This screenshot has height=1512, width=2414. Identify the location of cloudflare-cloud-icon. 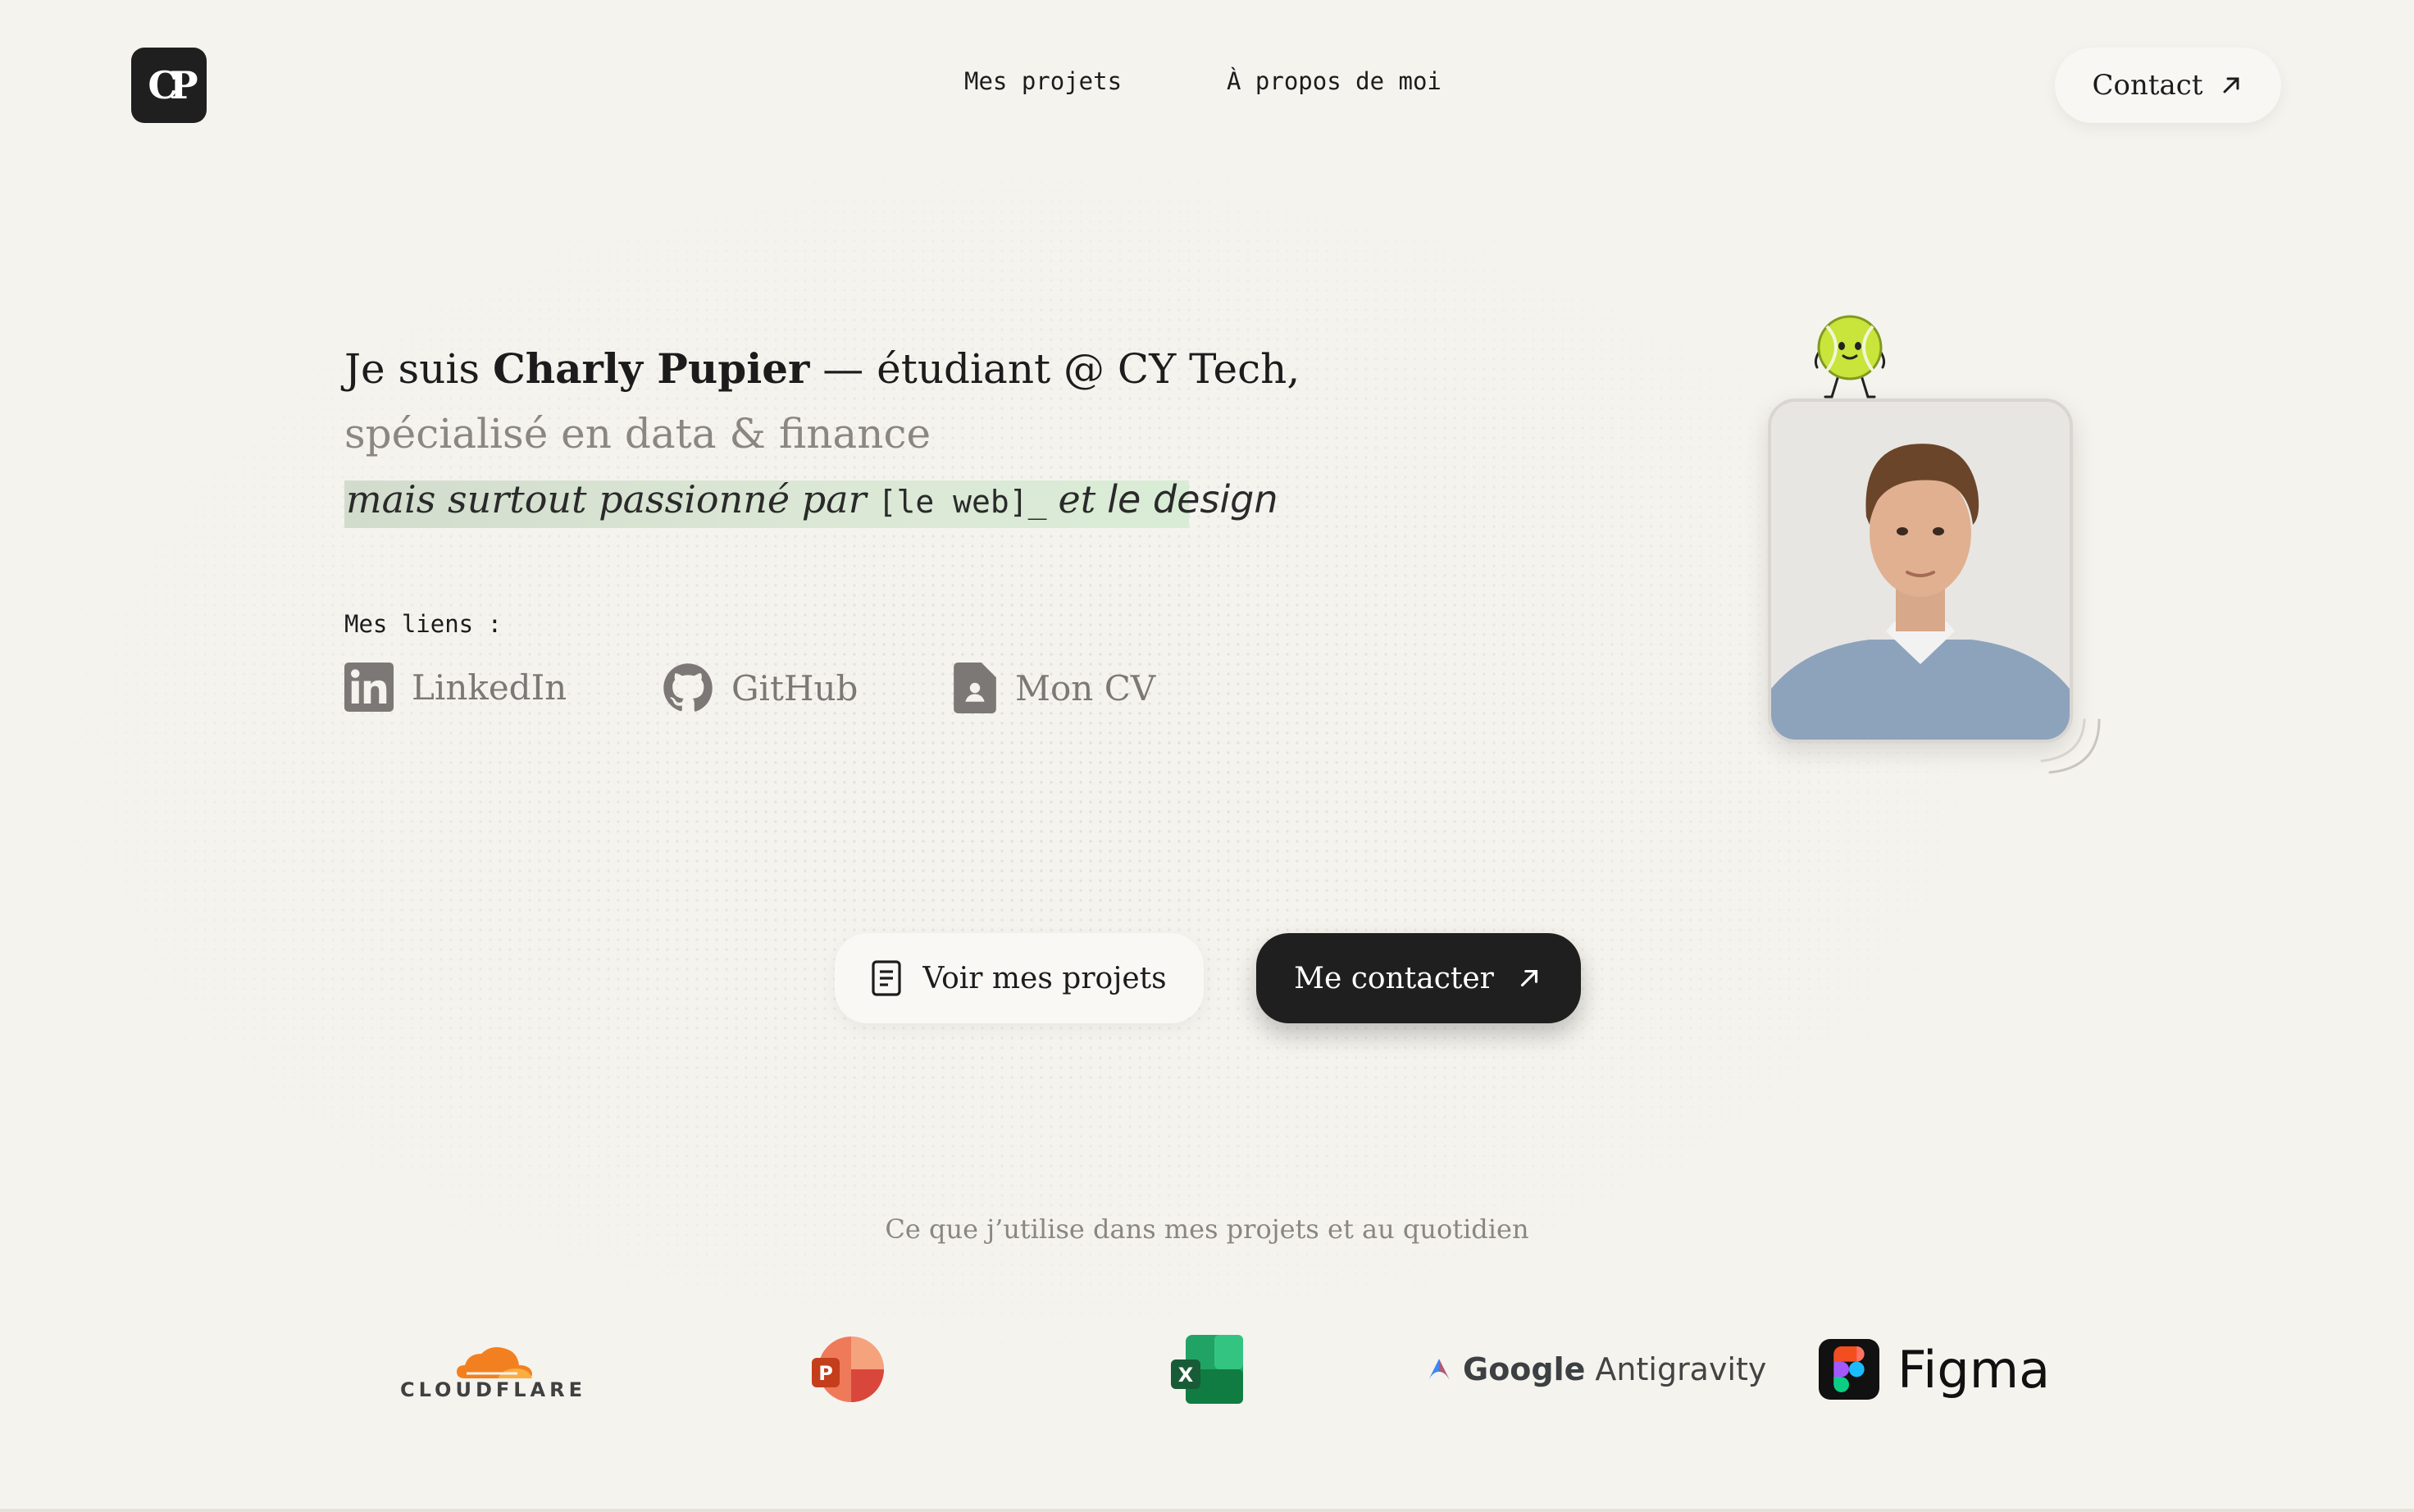
(494, 1362).